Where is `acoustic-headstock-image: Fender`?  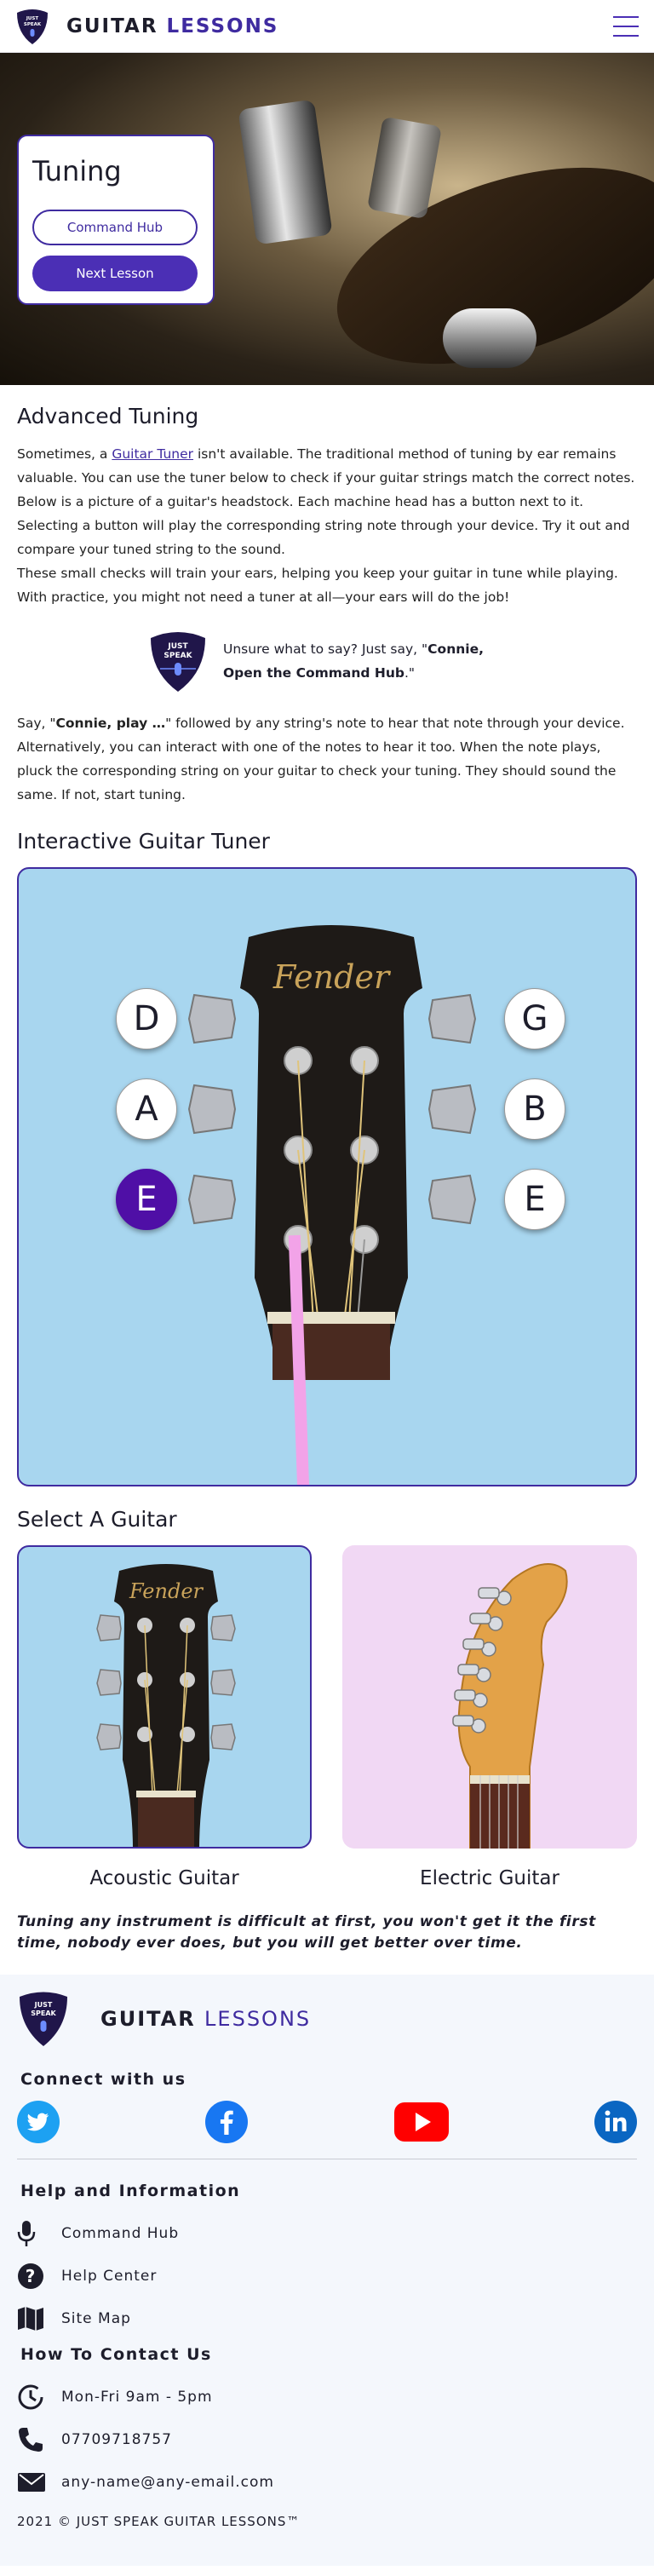
acoustic-headstock-image: Fender is located at coordinates (331, 1152).